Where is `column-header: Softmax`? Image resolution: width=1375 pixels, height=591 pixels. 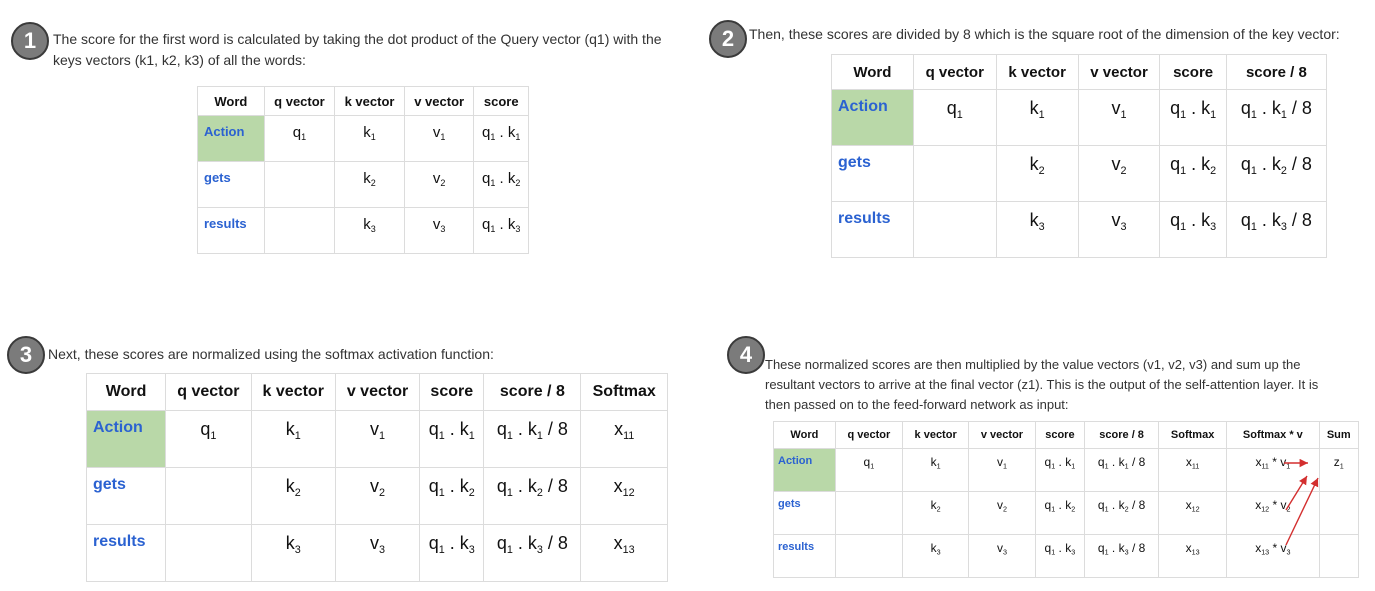 column-header: Softmax is located at coordinates (1193, 435).